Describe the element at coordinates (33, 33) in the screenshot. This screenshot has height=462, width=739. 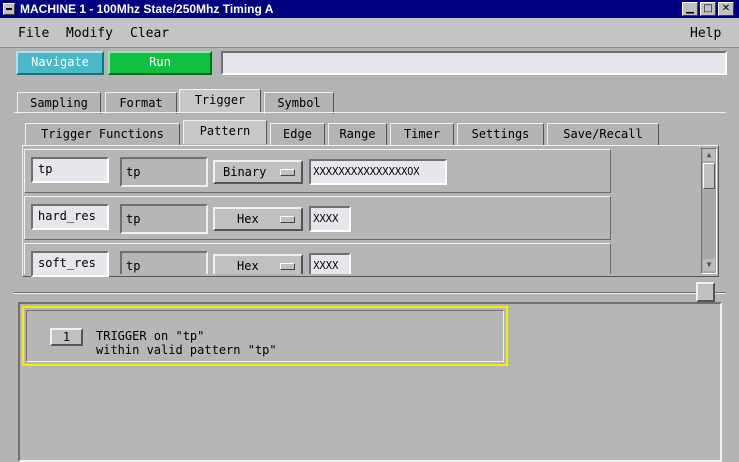
I see `menu-file: File` at that location.